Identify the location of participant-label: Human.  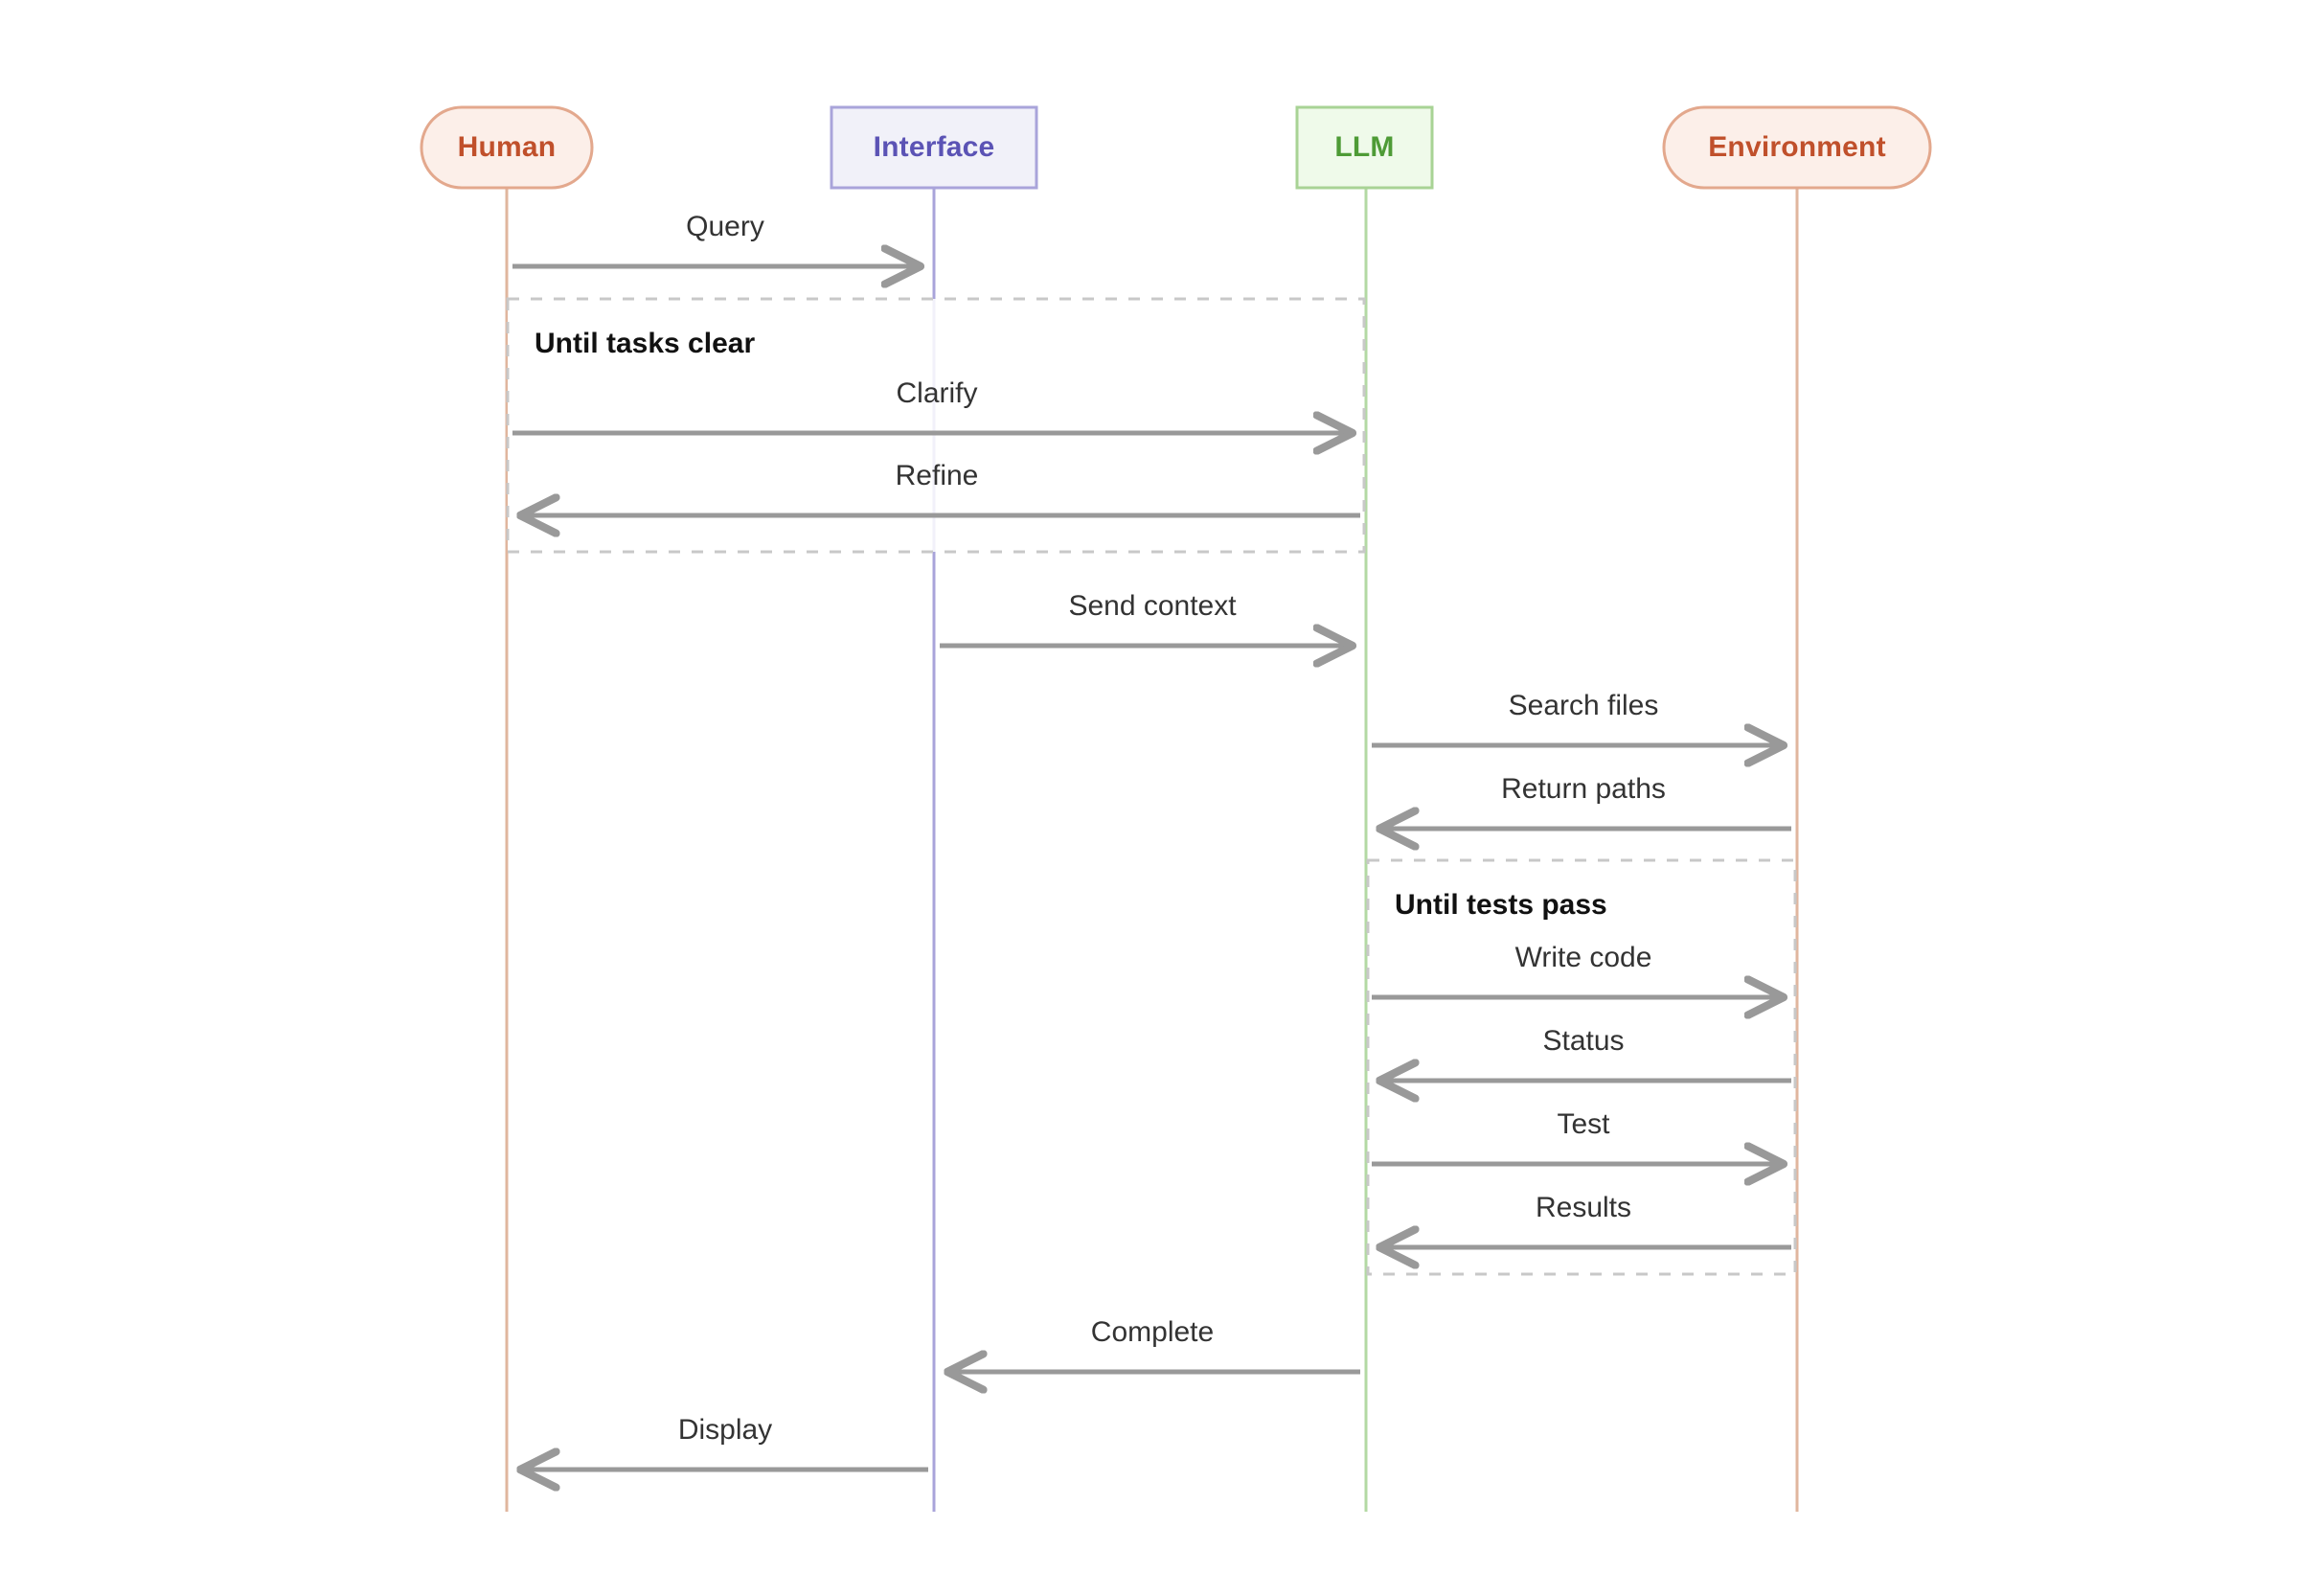
(507, 147).